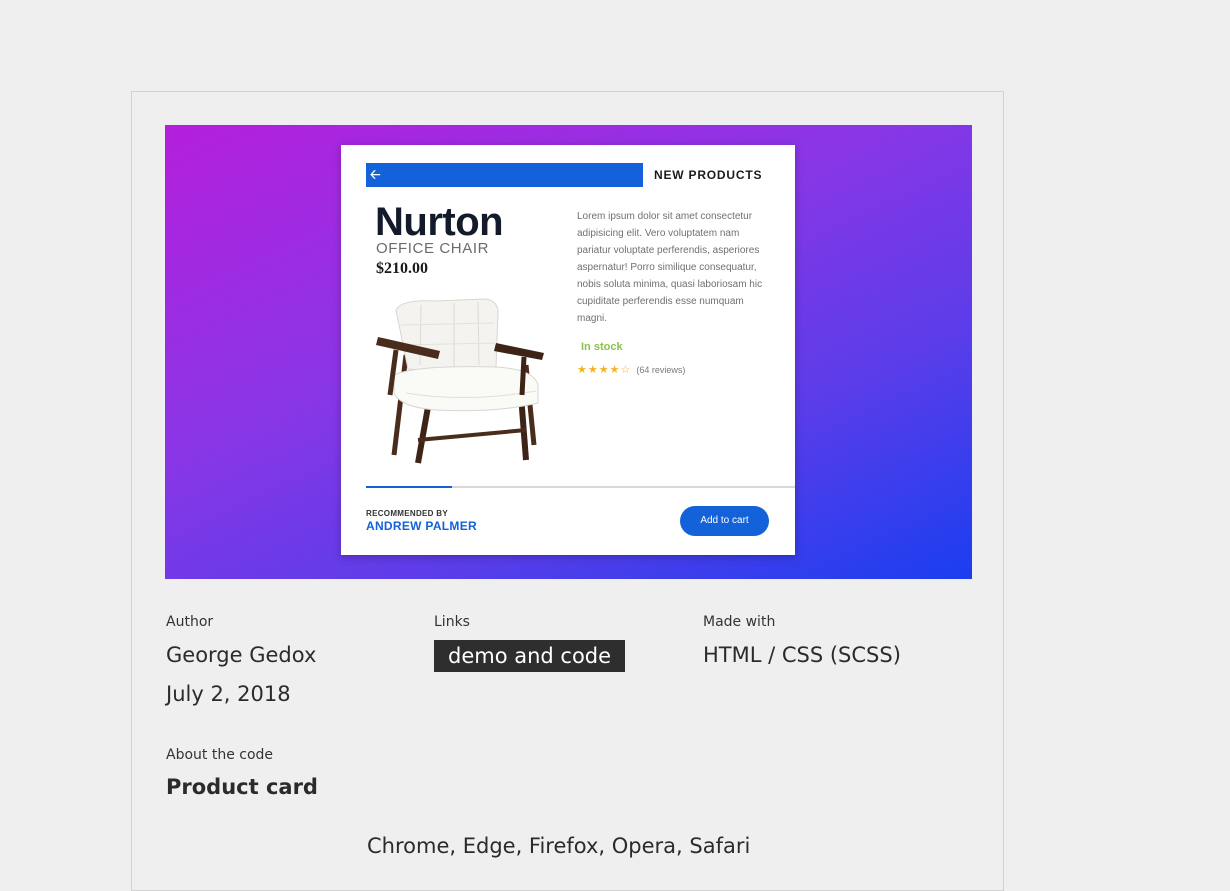 This screenshot has height=891, width=1230. Describe the element at coordinates (422, 526) in the screenshot. I see `recommended-by-name: ANDREW PALMER` at that location.